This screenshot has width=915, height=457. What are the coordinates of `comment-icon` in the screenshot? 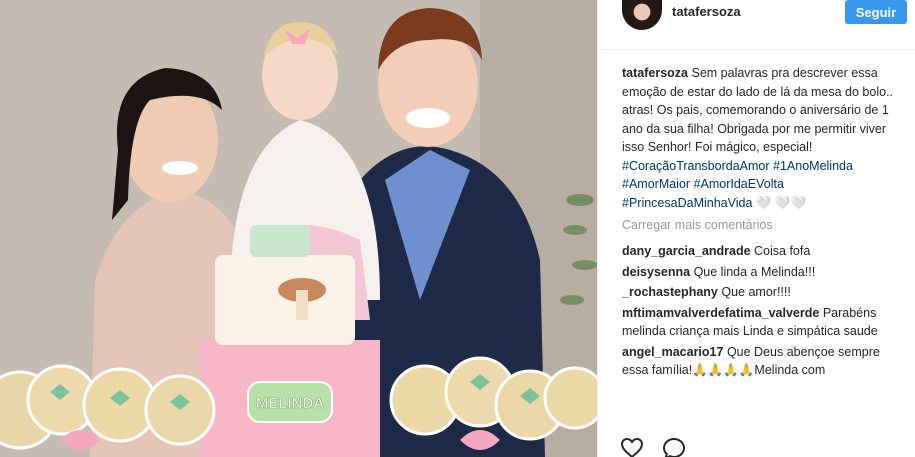 It's located at (674, 447).